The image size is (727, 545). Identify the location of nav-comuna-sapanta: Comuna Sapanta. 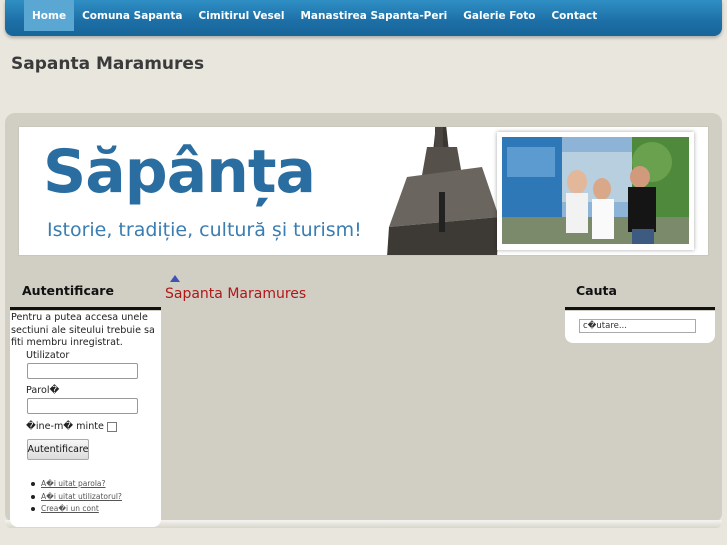
(132, 15).